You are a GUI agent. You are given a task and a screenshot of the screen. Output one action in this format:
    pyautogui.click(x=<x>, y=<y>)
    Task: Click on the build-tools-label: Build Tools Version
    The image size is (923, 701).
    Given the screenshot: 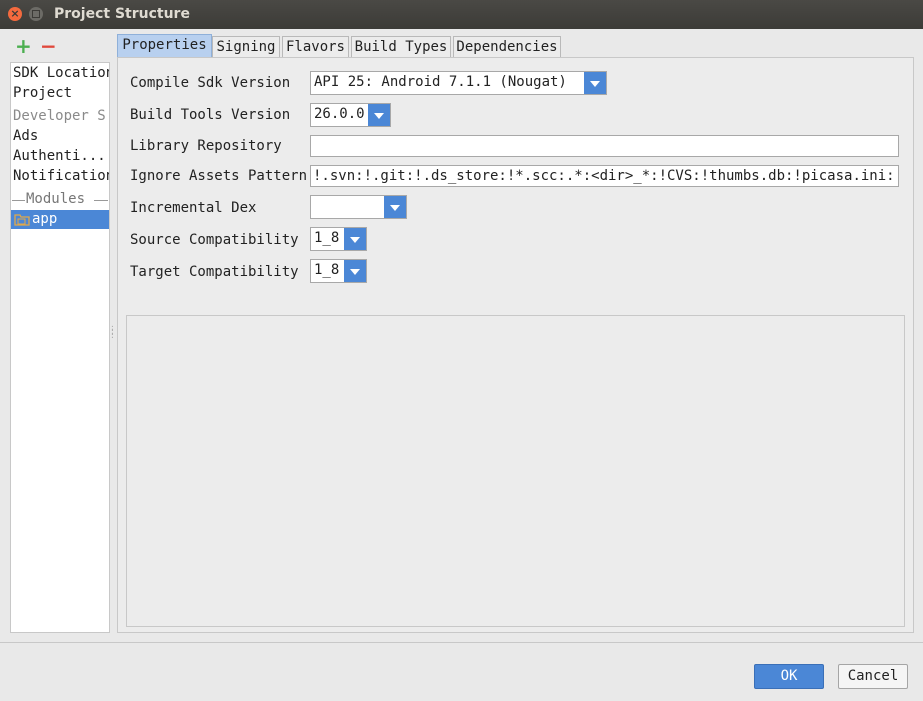 What is the action you would take?
    pyautogui.click(x=210, y=115)
    